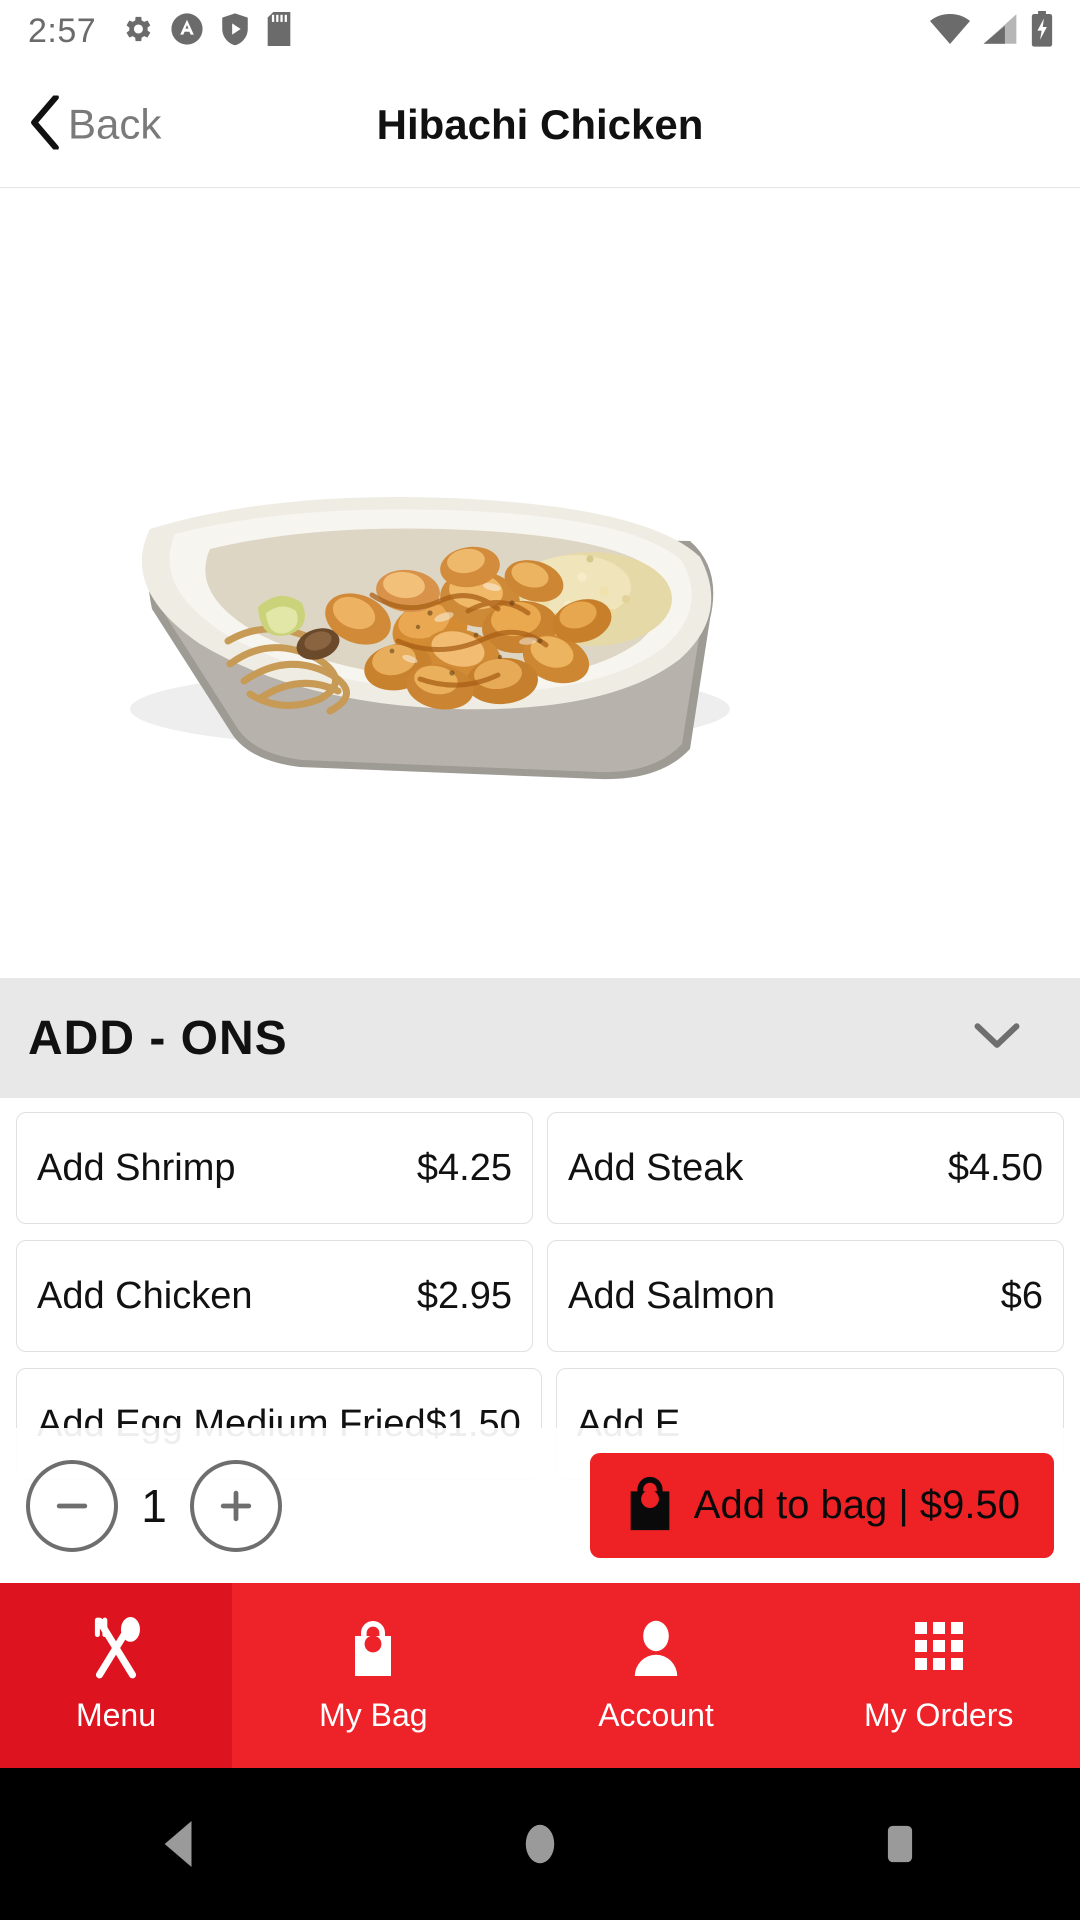  What do you see at coordinates (540, 31) in the screenshot?
I see `status-bar: 2:57` at bounding box center [540, 31].